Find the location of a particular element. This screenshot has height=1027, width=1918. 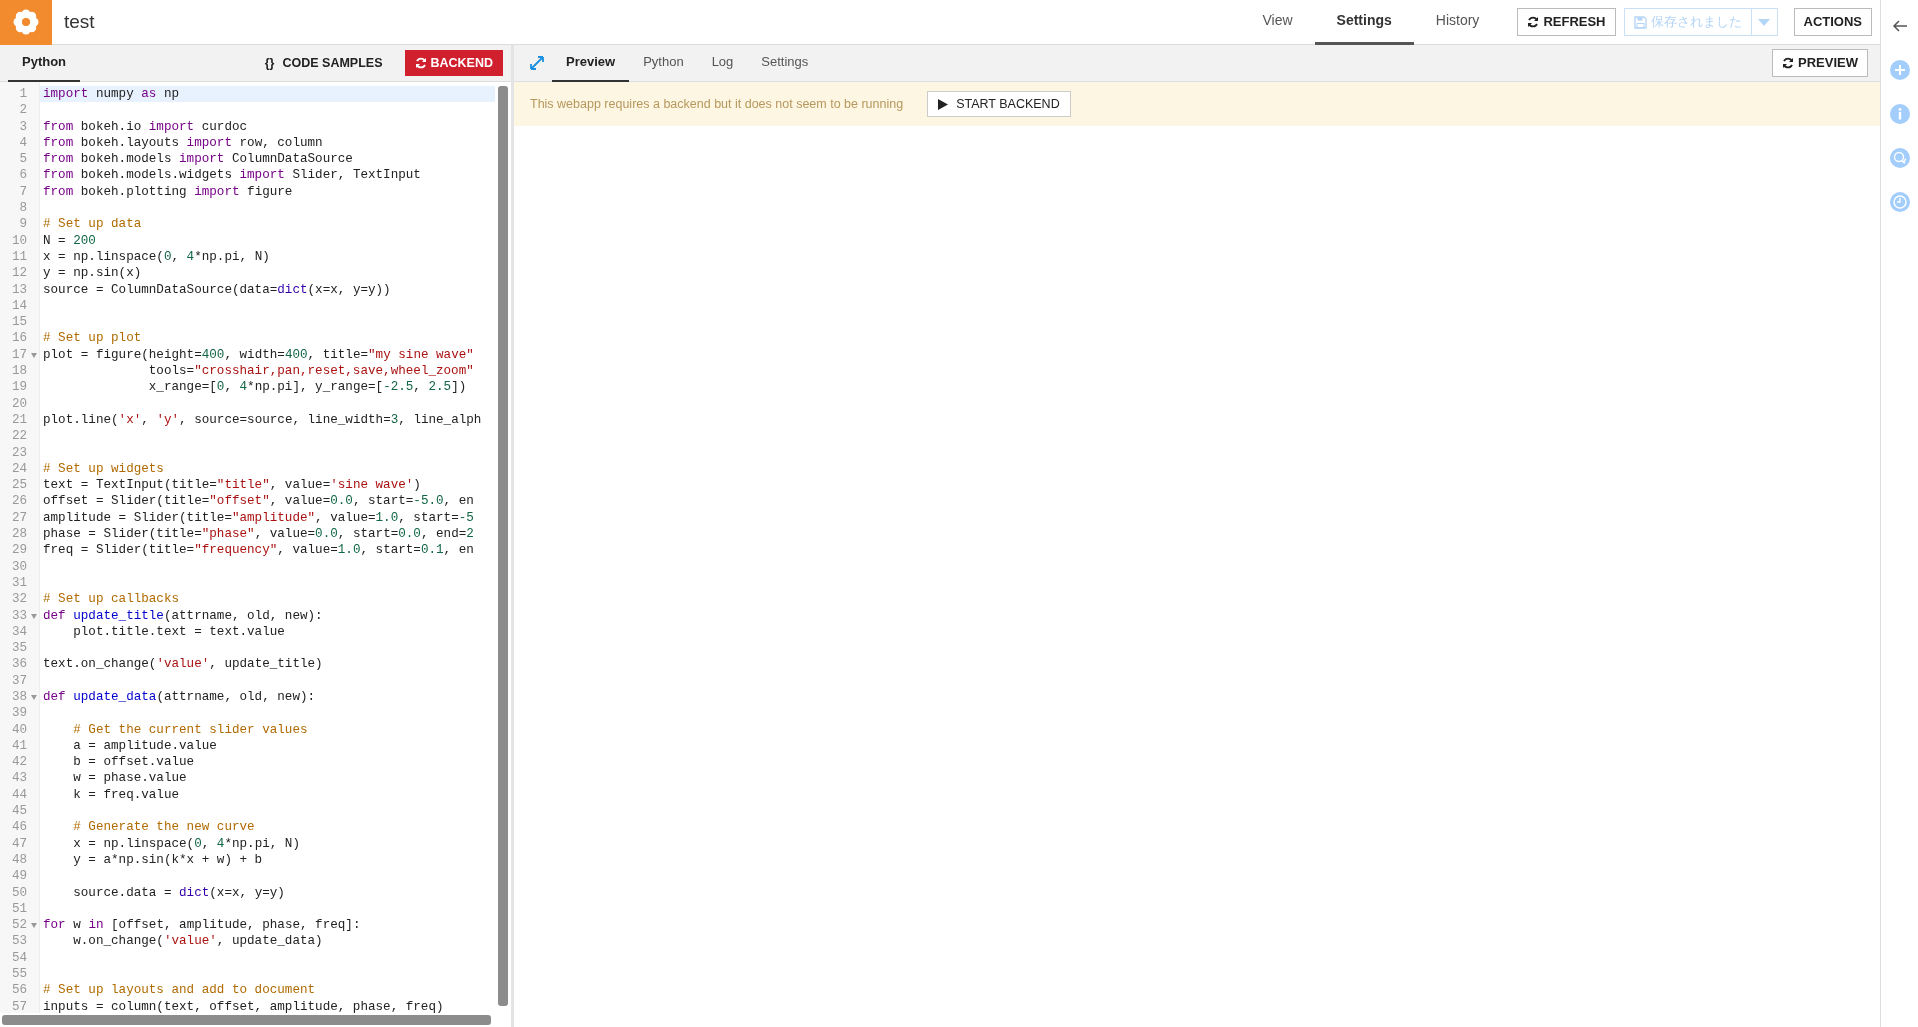

code-line: def update_data(attrname, old, new): is located at coordinates (179, 697).